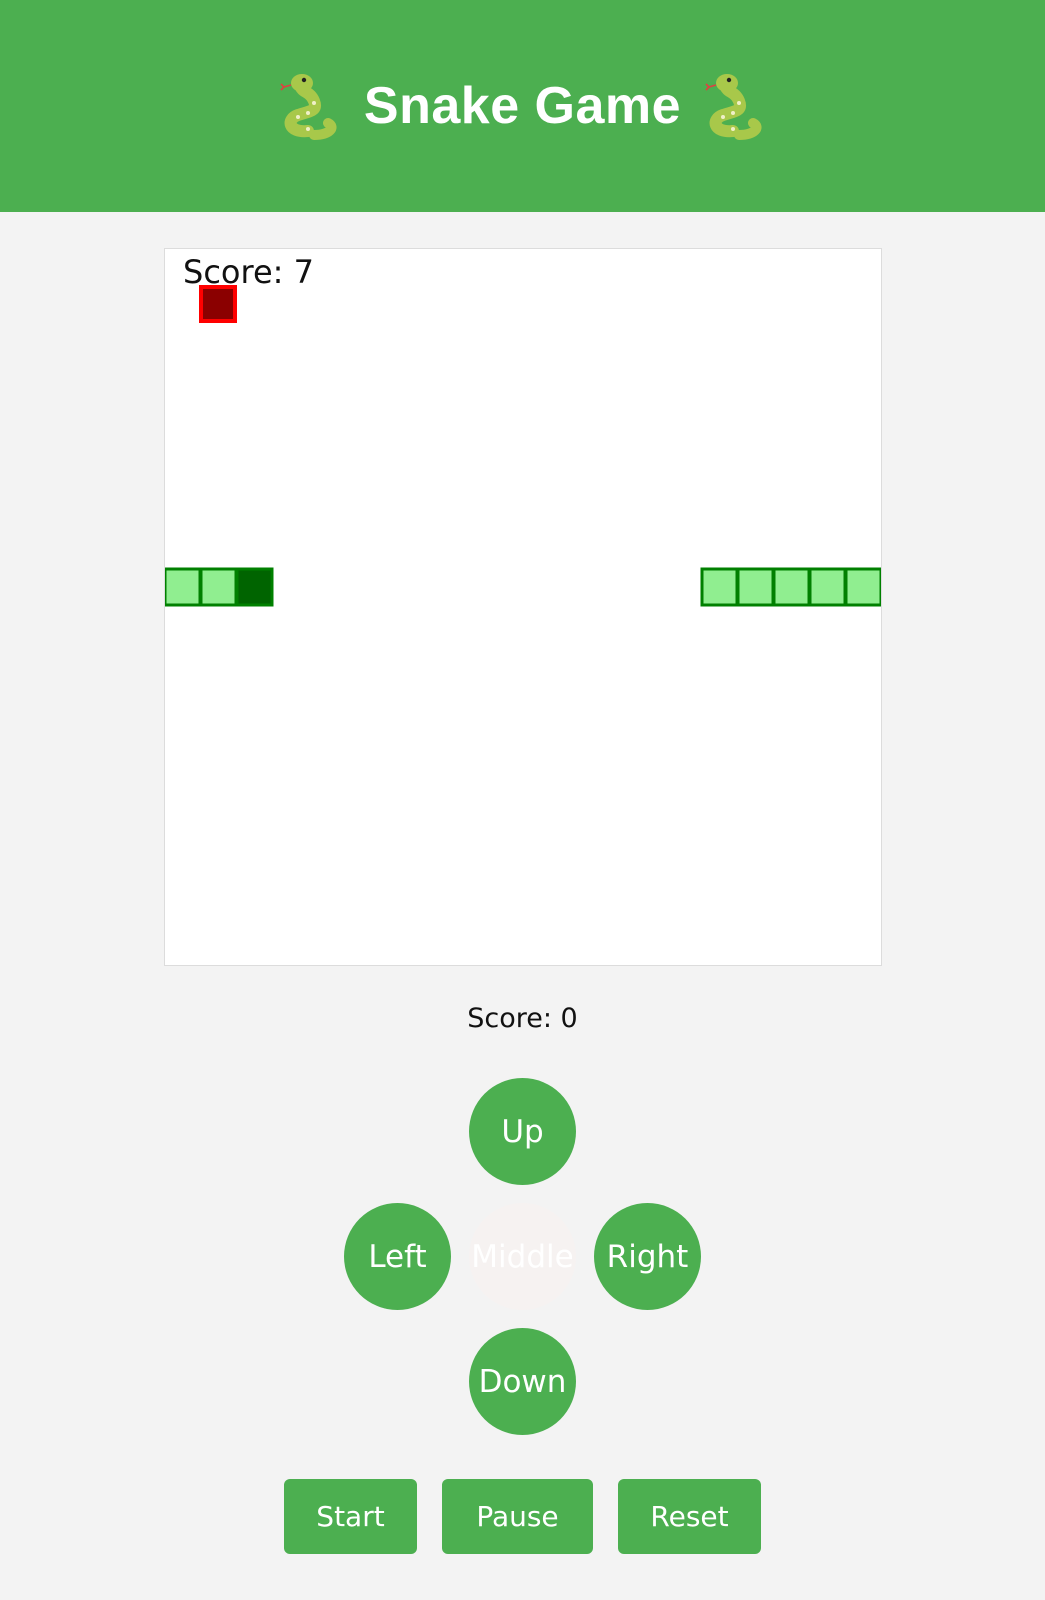 This screenshot has width=1045, height=1600. I want to click on start-button: Start, so click(350, 1516).